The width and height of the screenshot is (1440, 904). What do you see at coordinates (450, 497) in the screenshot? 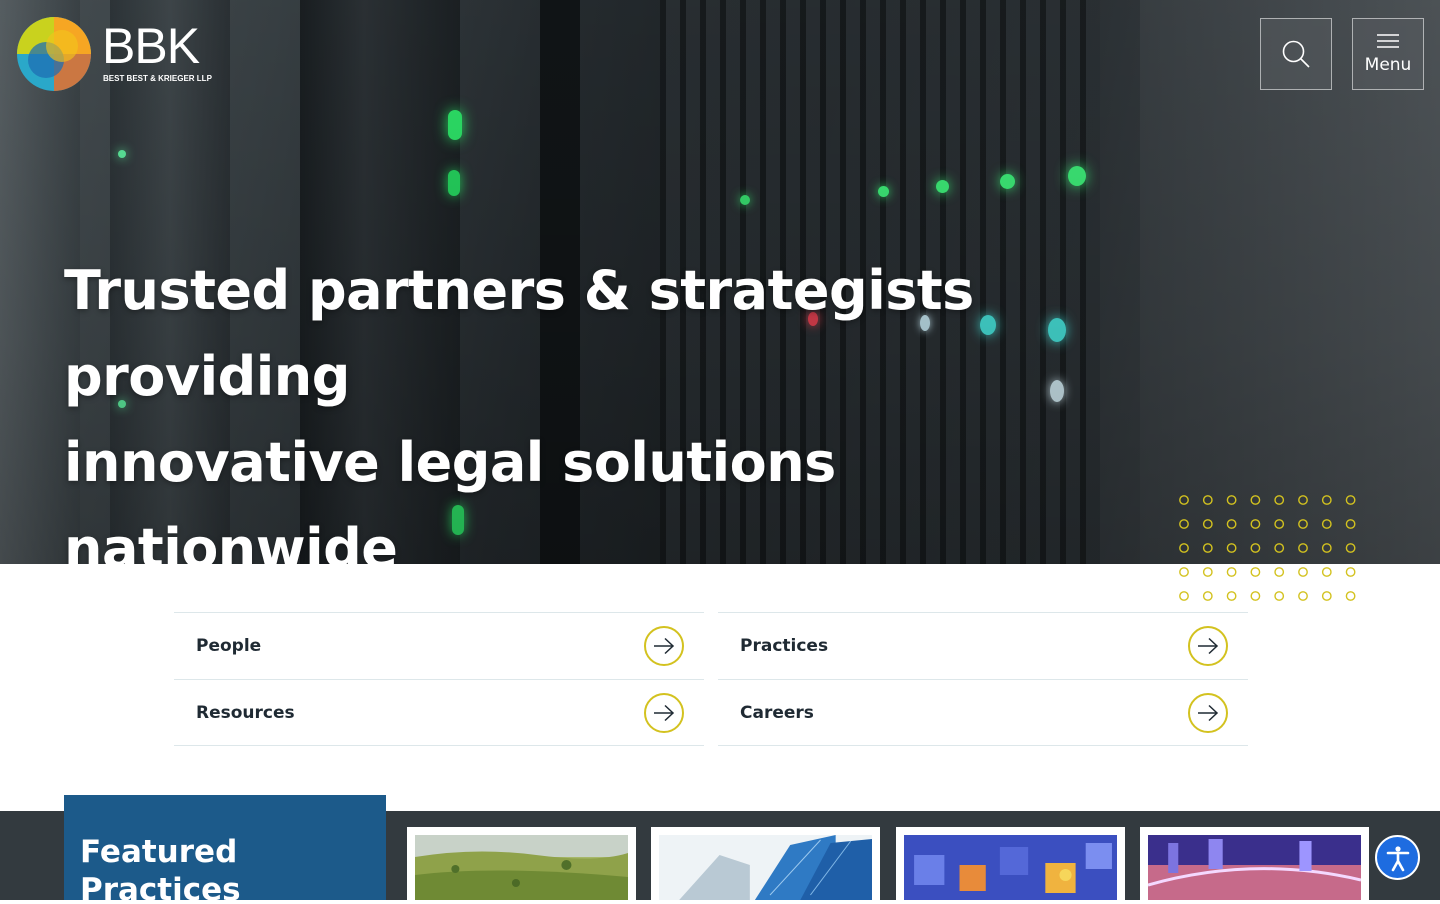
I see `headline-line-2: innovative legal solutions nationwide` at bounding box center [450, 497].